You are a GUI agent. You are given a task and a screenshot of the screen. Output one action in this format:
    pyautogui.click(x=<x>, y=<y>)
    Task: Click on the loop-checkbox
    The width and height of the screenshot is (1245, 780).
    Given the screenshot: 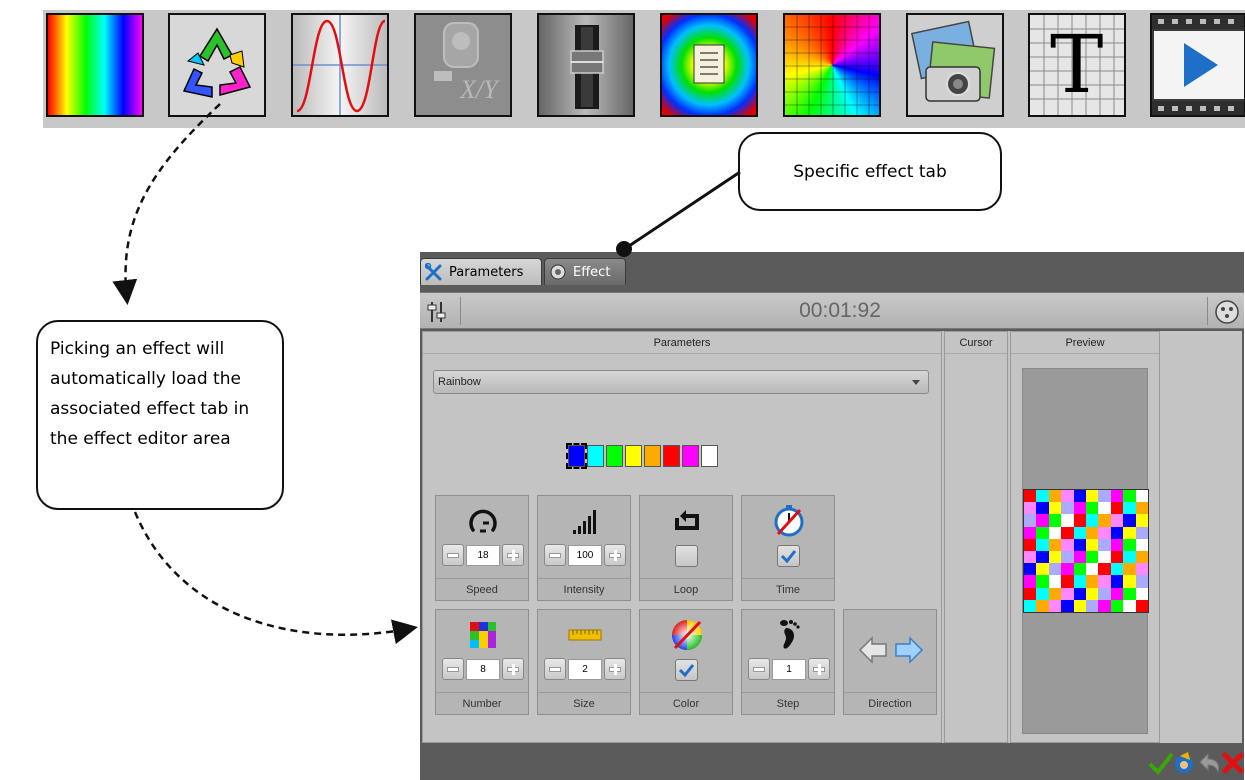 What is the action you would take?
    pyautogui.click(x=686, y=556)
    